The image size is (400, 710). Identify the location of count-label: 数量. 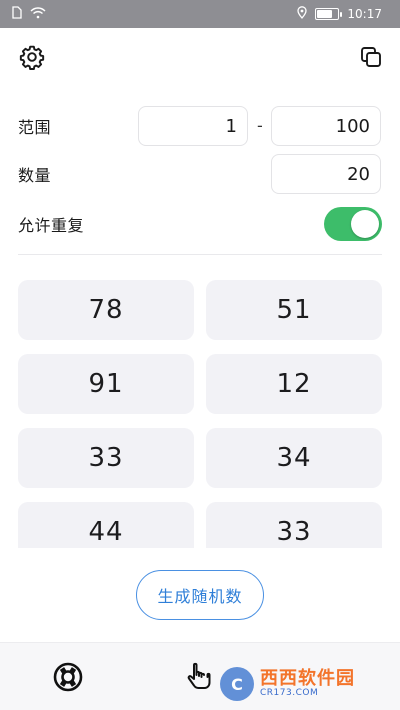
(35, 175).